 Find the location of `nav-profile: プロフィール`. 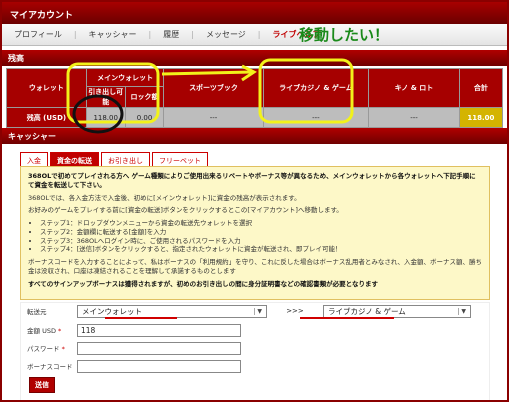

nav-profile: プロフィール is located at coordinates (38, 34).